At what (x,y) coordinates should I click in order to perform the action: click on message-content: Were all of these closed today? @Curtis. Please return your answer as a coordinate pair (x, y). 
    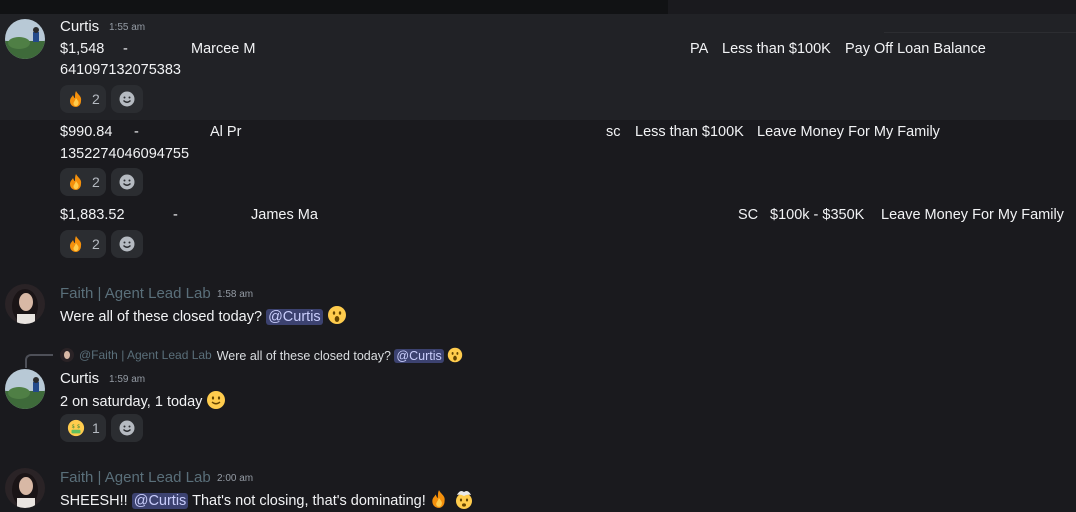
    Looking at the image, I should click on (203, 316).